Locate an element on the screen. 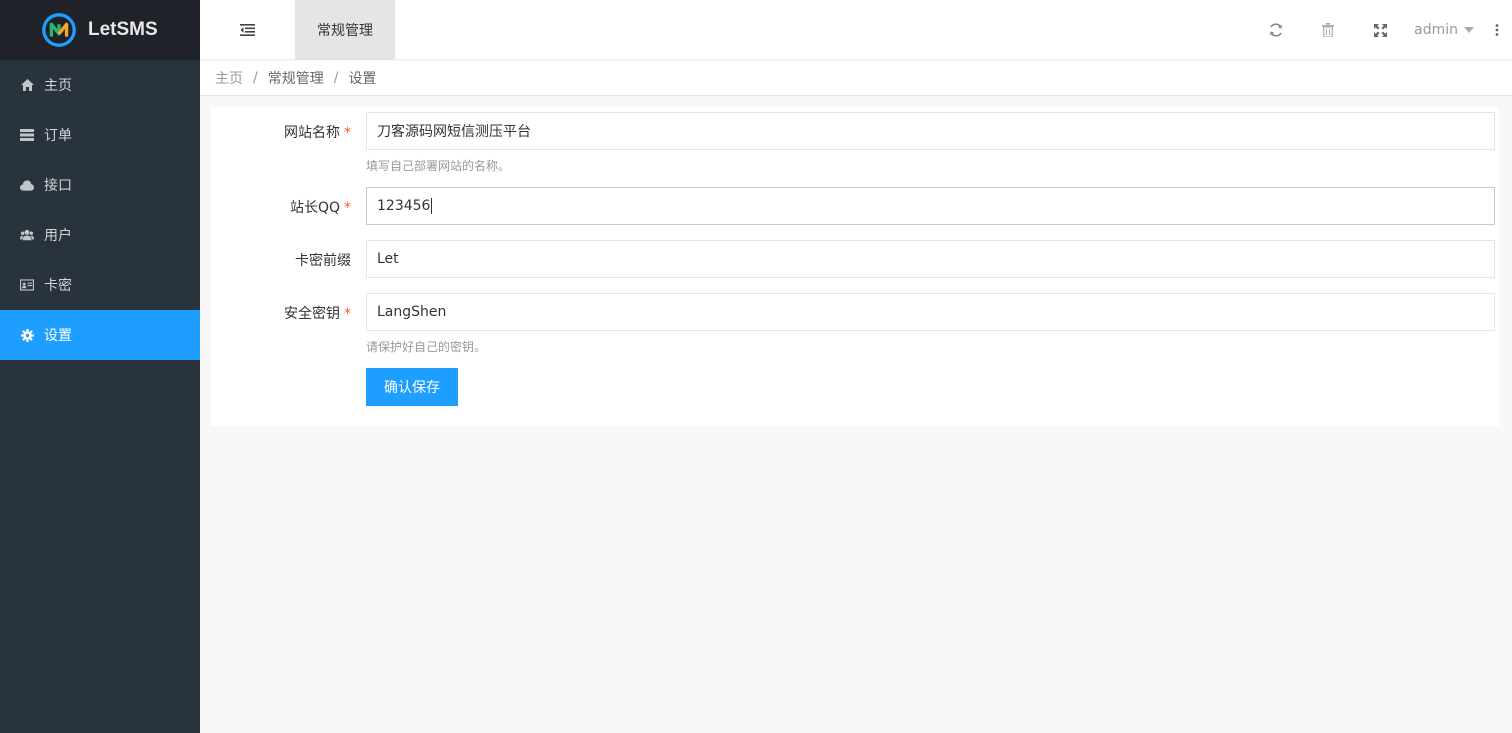  logo: LetSMS is located at coordinates (100, 30).